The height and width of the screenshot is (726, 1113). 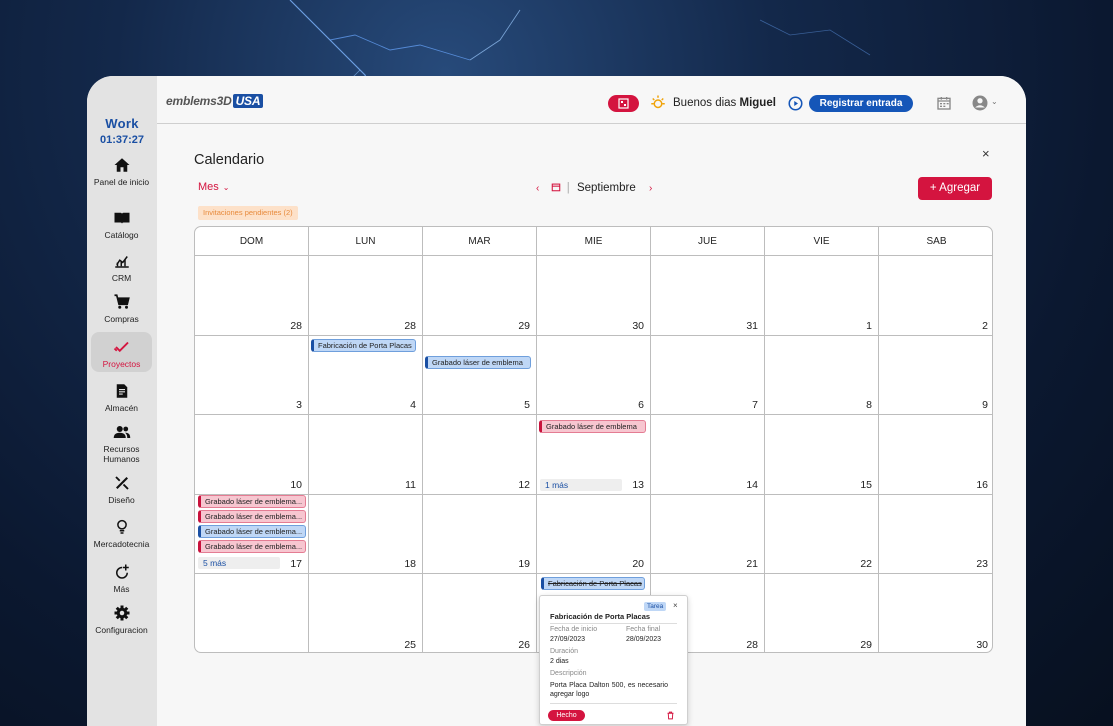 What do you see at coordinates (410, 326) in the screenshot?
I see `day-number: 28` at bounding box center [410, 326].